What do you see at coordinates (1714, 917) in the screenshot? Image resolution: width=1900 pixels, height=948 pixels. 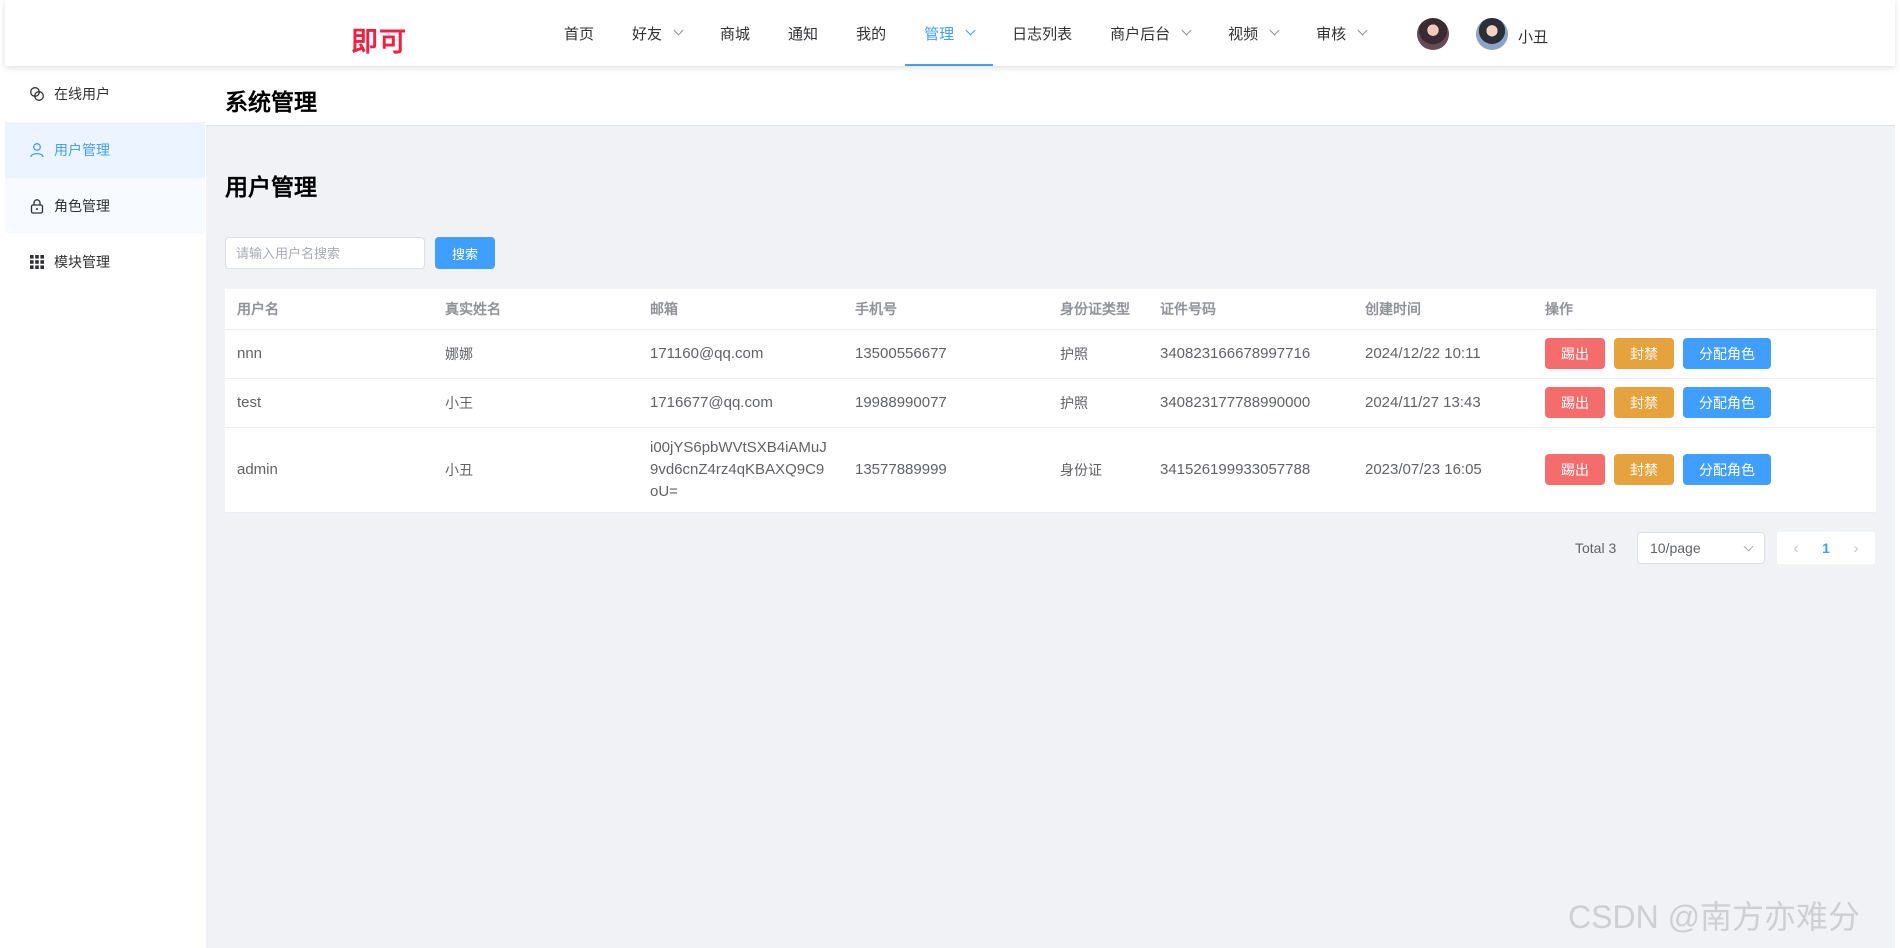 I see `watermark: CSDN @南方亦难分` at bounding box center [1714, 917].